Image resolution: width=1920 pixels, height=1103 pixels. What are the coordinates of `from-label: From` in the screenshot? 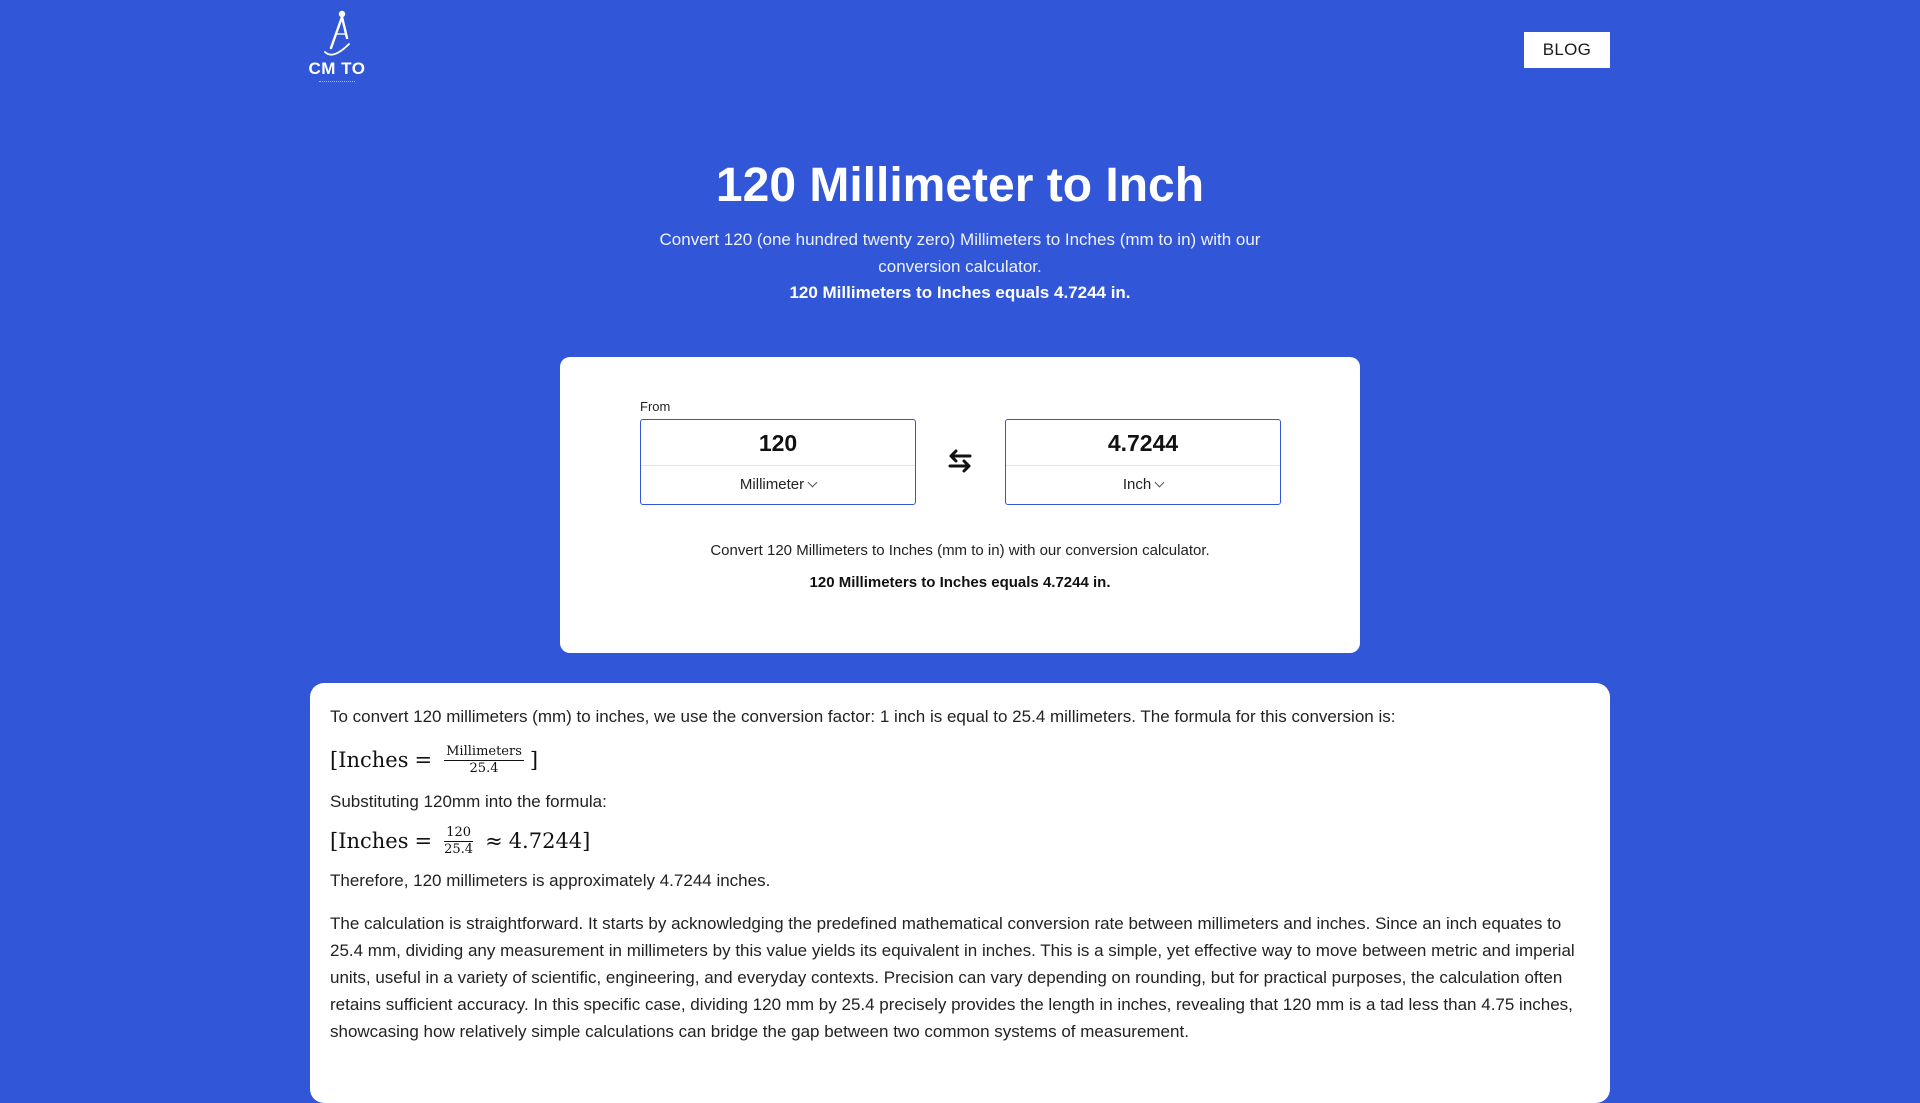 It's located at (655, 406).